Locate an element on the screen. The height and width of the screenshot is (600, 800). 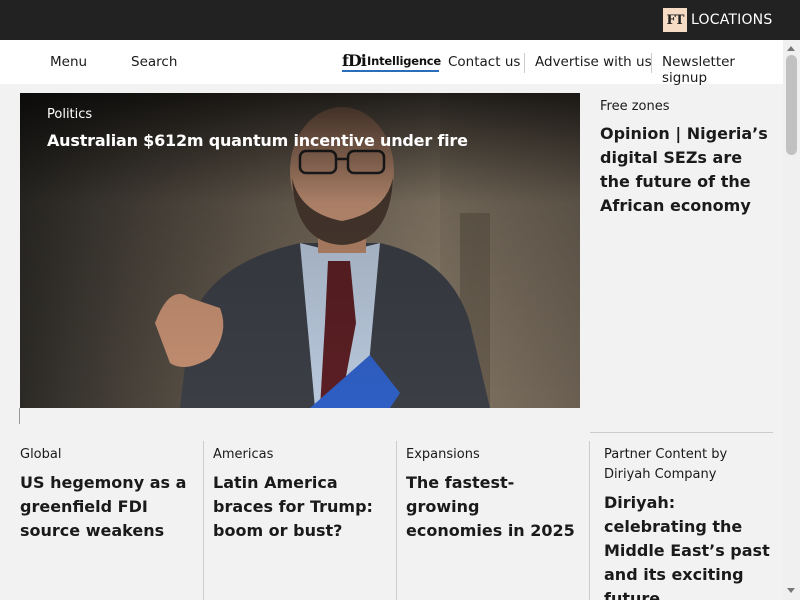
section-divider is located at coordinates (681, 432).